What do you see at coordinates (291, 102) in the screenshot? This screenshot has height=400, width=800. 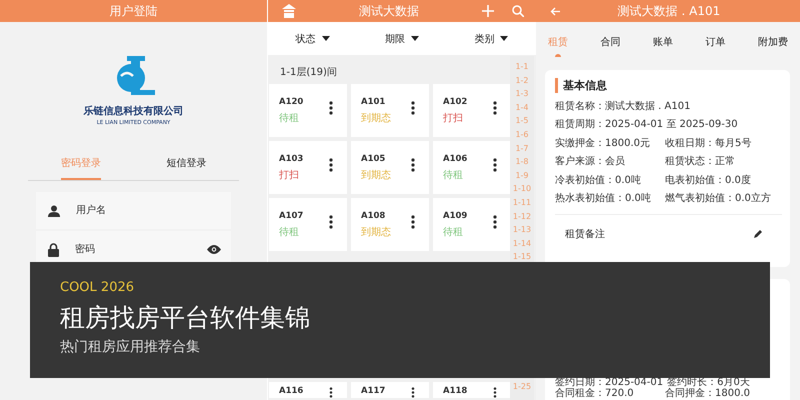 I see `room-number: A120` at bounding box center [291, 102].